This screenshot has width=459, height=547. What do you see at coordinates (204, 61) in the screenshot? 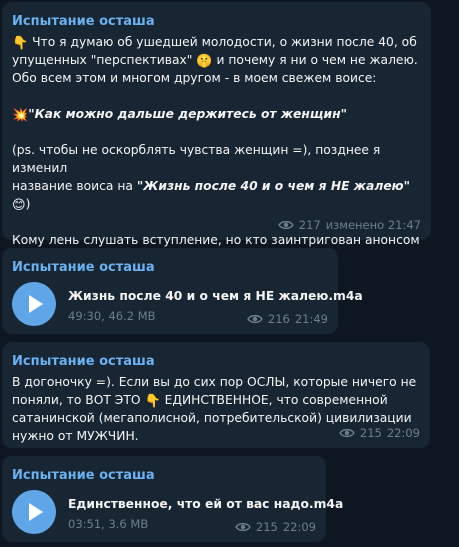
I see `shushing-face-emoji: 🤫` at bounding box center [204, 61].